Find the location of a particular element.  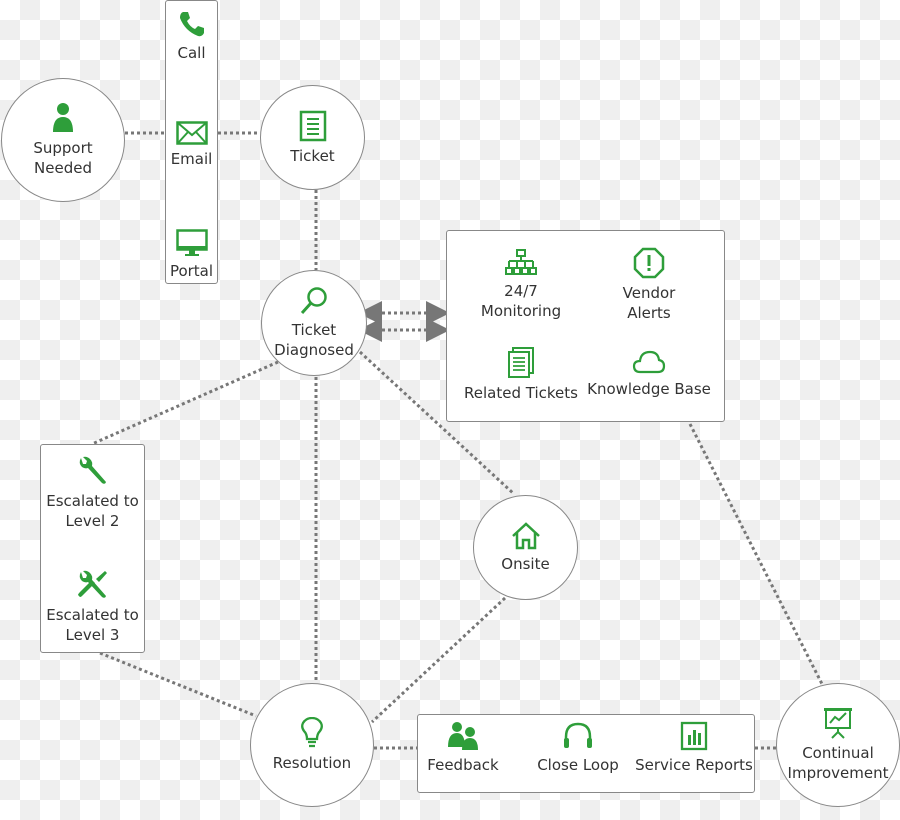

channel-call: Call is located at coordinates (191, 36).